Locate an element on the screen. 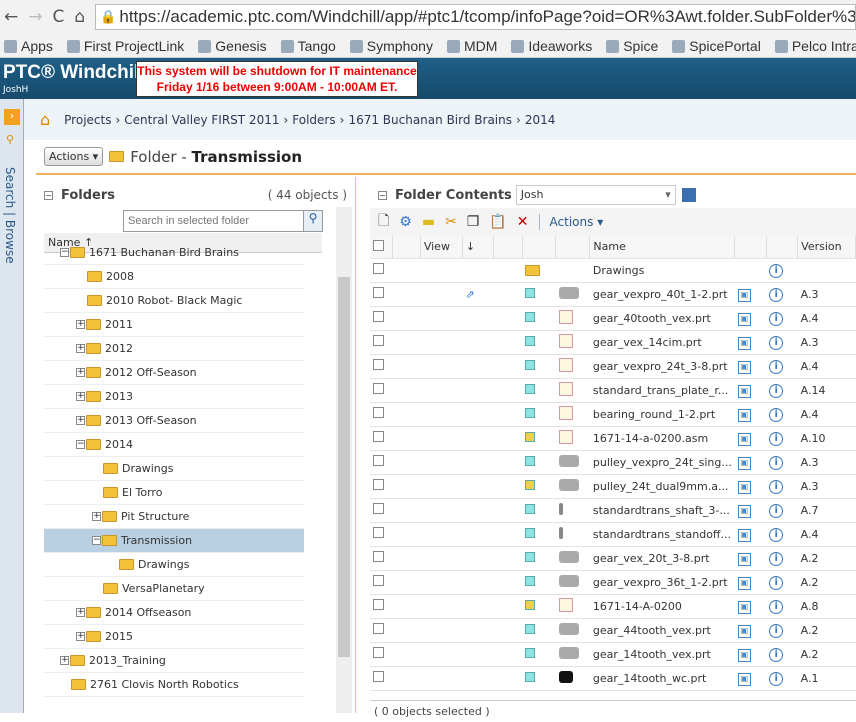 This screenshot has width=856, height=722. item-name-link: 1671-14-A-0200 is located at coordinates (662, 606).